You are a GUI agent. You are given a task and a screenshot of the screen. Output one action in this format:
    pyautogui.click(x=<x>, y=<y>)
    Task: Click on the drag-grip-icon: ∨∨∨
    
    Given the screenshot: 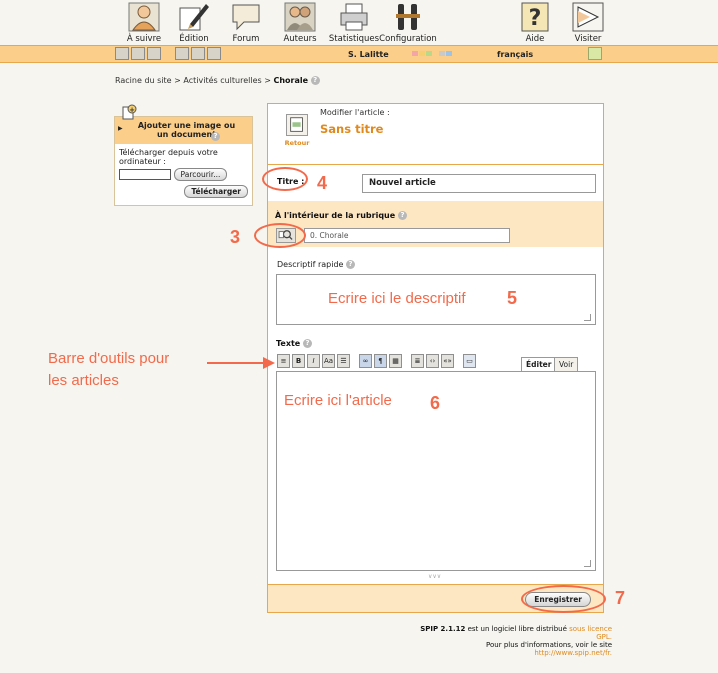 What is the action you would take?
    pyautogui.click(x=434, y=576)
    